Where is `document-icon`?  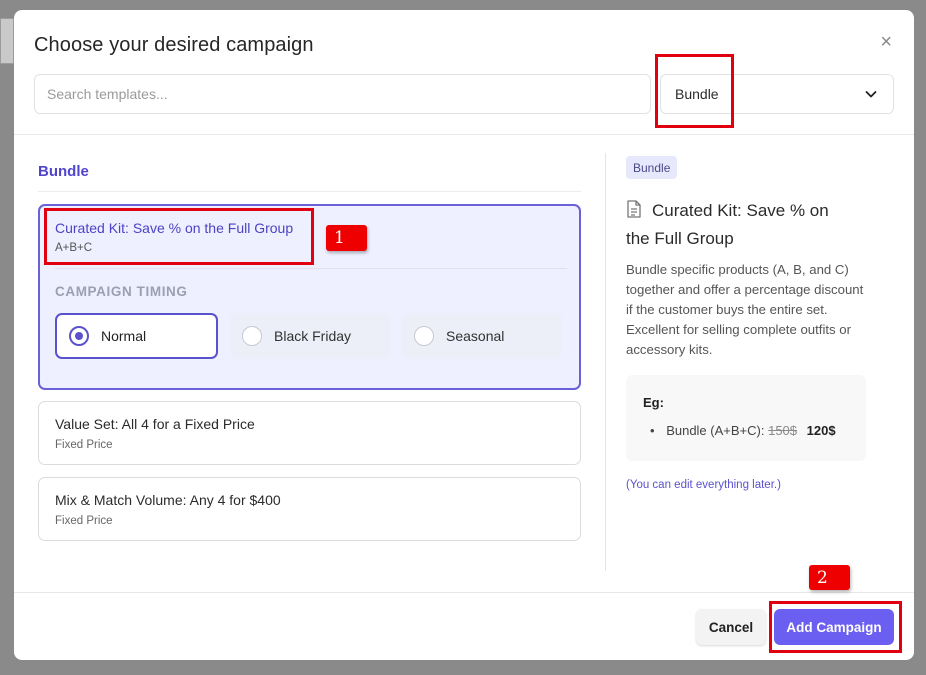 document-icon is located at coordinates (634, 209).